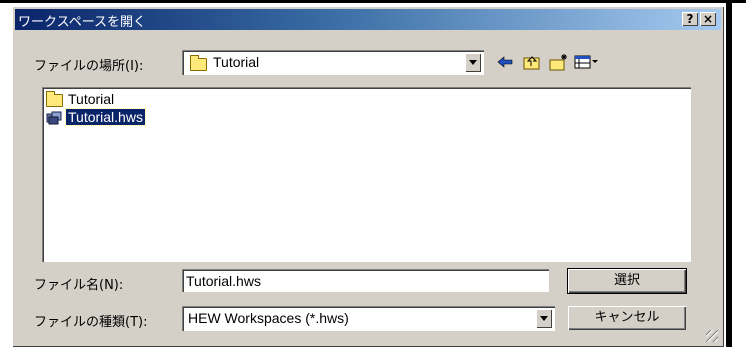 This screenshot has height=347, width=746. What do you see at coordinates (729, 173) in the screenshot?
I see `right-border` at bounding box center [729, 173].